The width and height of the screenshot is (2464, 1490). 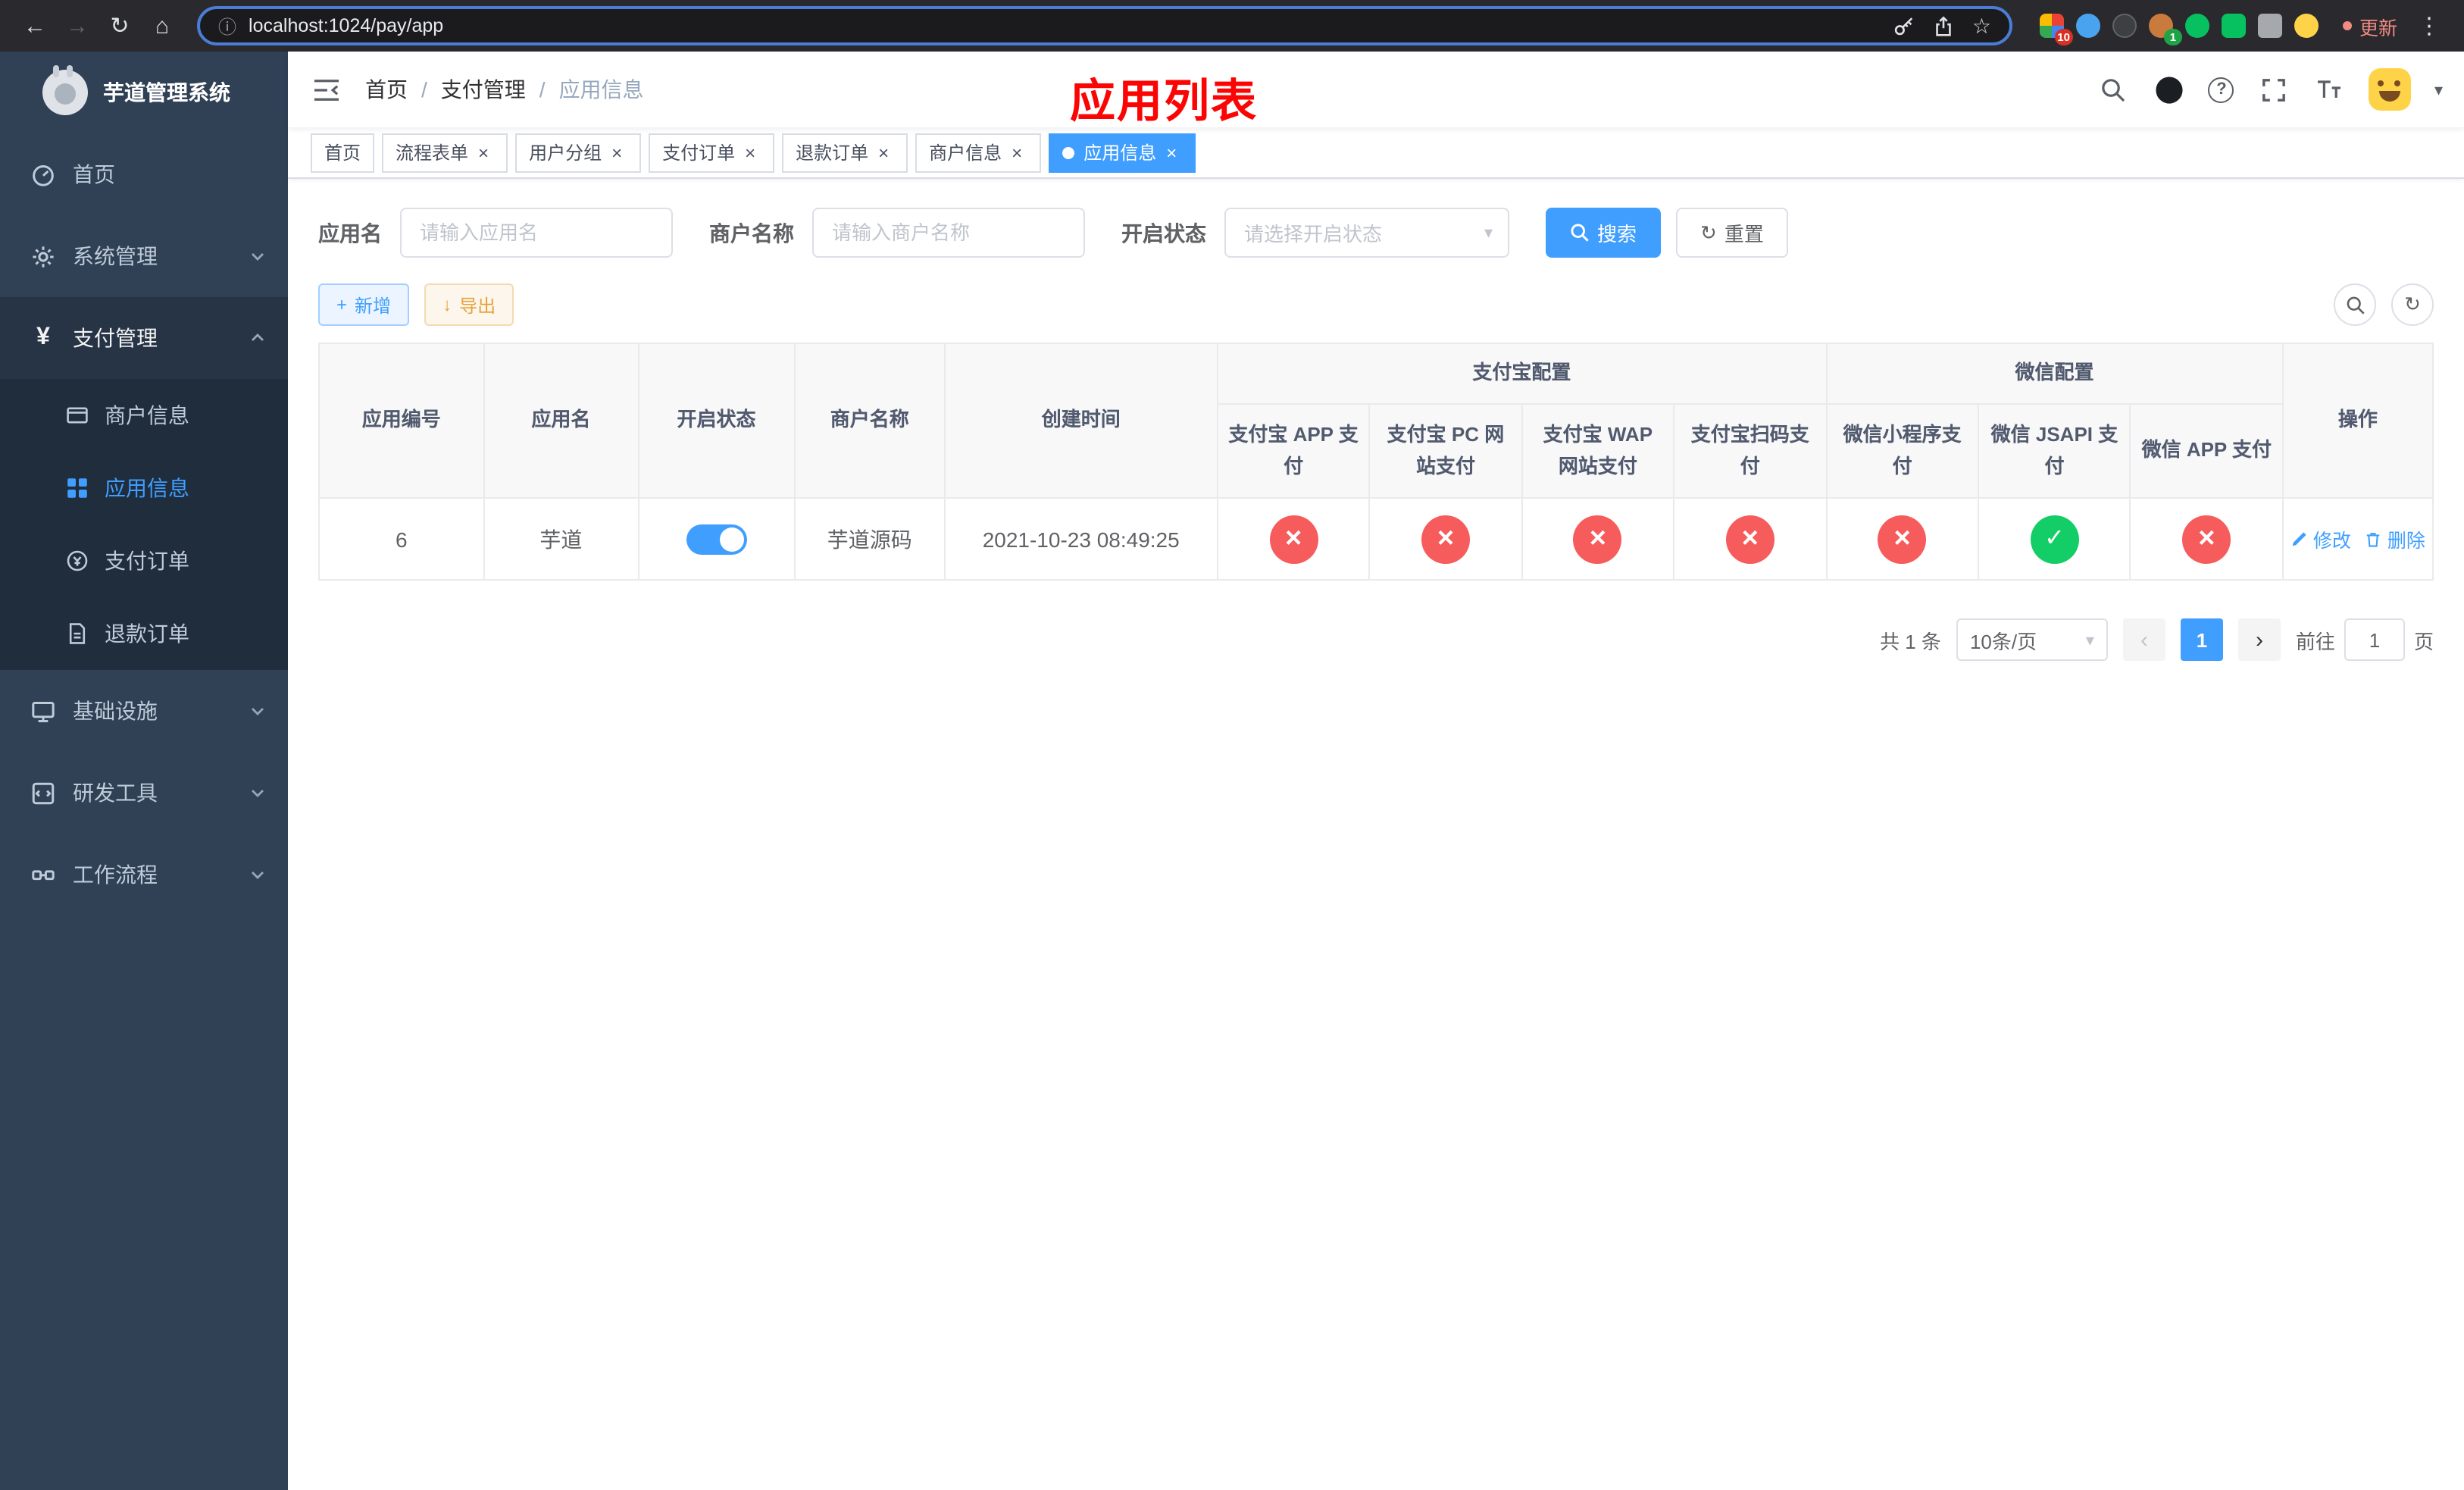 I want to click on pagination-total: 共 1 条, so click(x=1910, y=641).